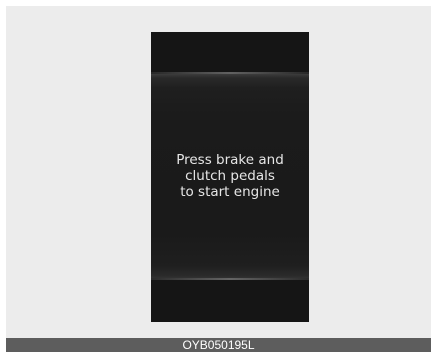  What do you see at coordinates (230, 301) in the screenshot?
I see `display-bottom-band` at bounding box center [230, 301].